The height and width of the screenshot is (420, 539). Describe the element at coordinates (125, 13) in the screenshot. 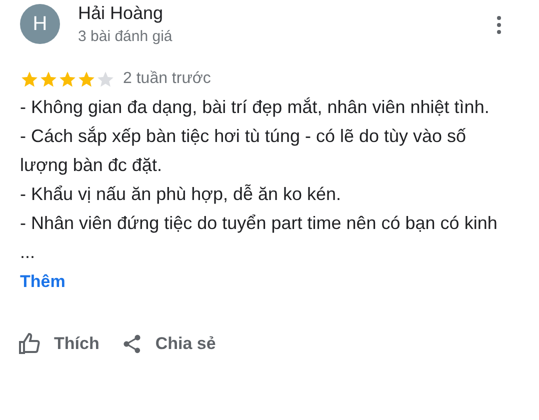

I see `reviewer-name: Hải Hoàng` at that location.